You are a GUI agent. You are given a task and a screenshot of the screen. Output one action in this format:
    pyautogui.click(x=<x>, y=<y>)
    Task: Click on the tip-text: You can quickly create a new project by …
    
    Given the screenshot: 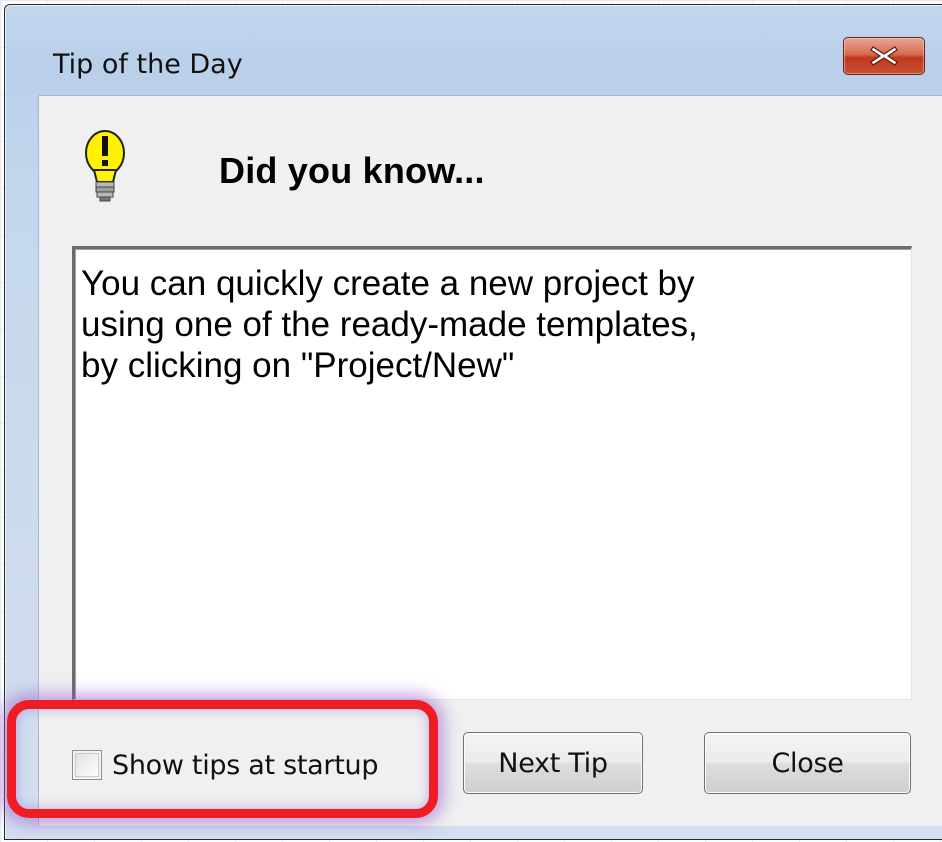 What is the action you would take?
    pyautogui.click(x=389, y=324)
    